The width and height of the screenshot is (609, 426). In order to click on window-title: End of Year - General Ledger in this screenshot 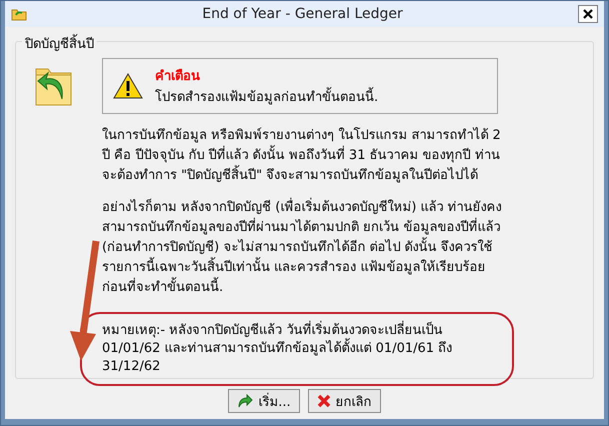, I will do `click(302, 14)`.